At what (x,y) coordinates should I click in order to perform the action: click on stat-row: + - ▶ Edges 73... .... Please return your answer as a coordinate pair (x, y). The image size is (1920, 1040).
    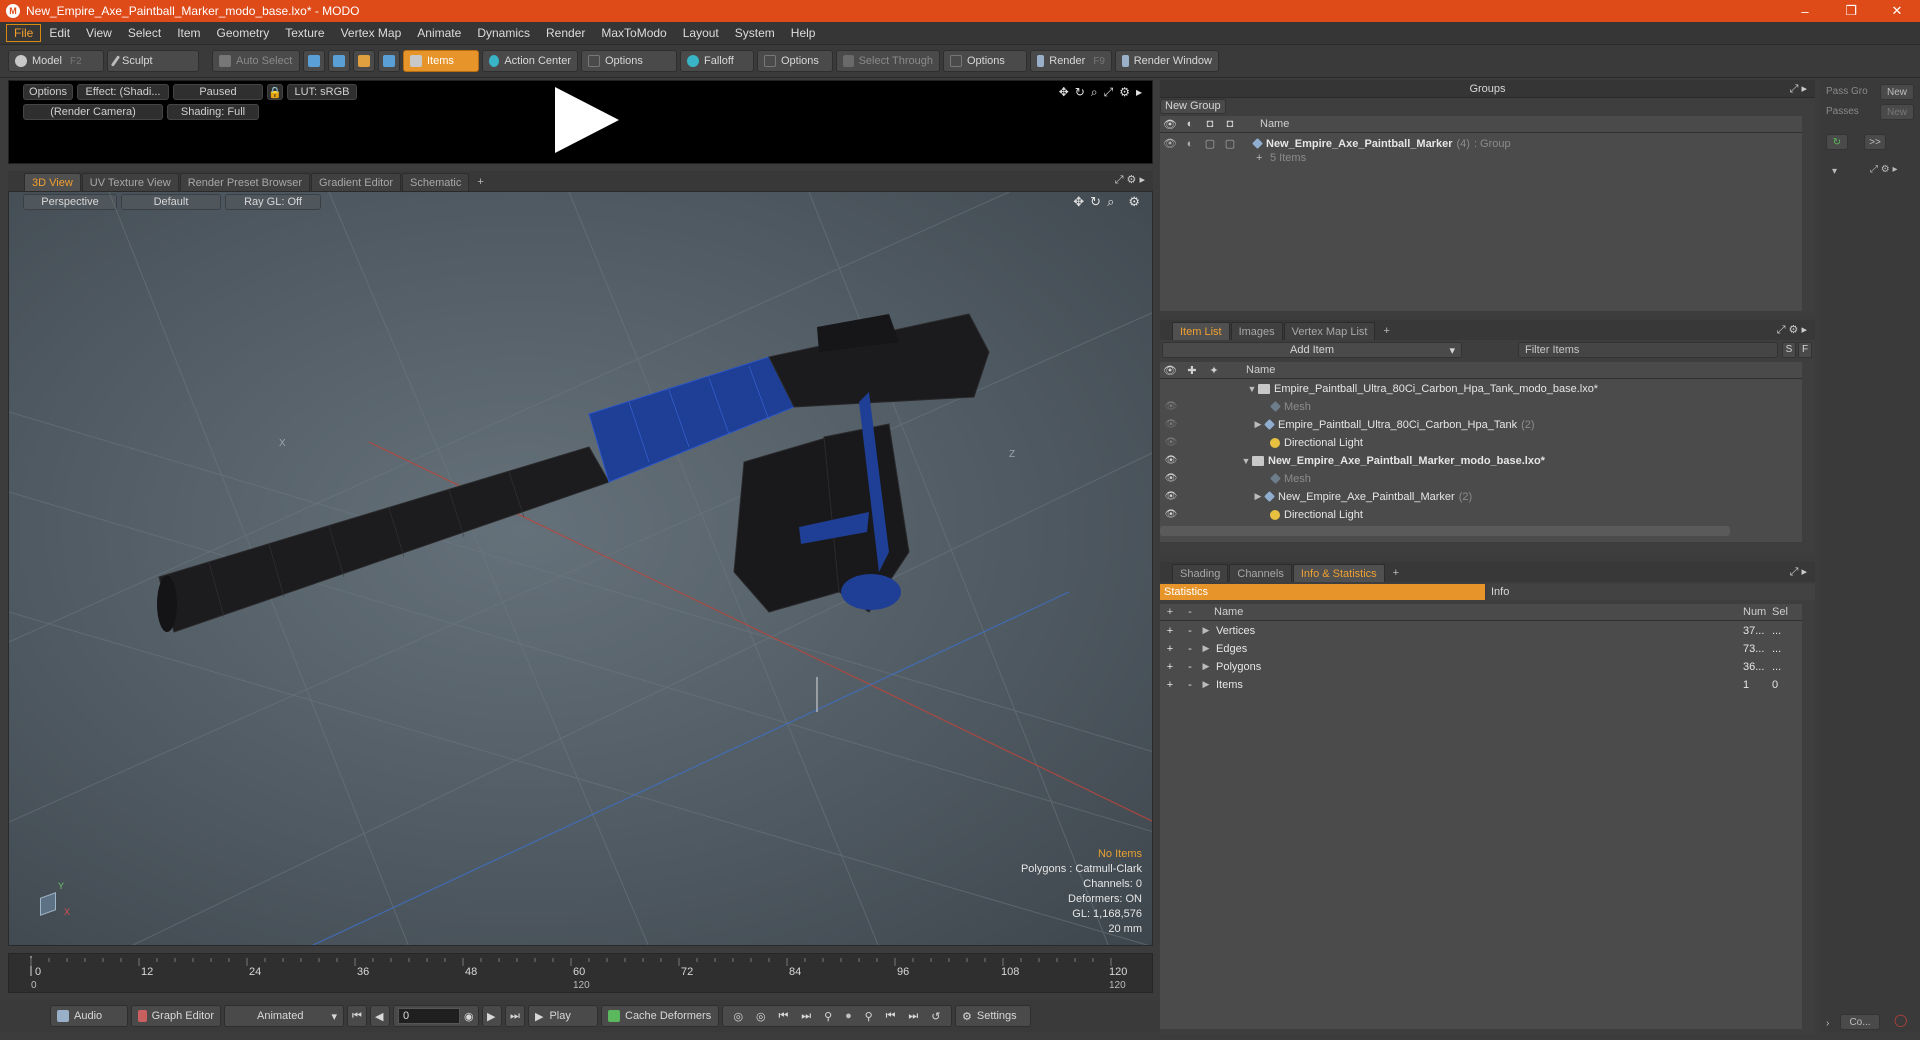
    Looking at the image, I should click on (1481, 648).